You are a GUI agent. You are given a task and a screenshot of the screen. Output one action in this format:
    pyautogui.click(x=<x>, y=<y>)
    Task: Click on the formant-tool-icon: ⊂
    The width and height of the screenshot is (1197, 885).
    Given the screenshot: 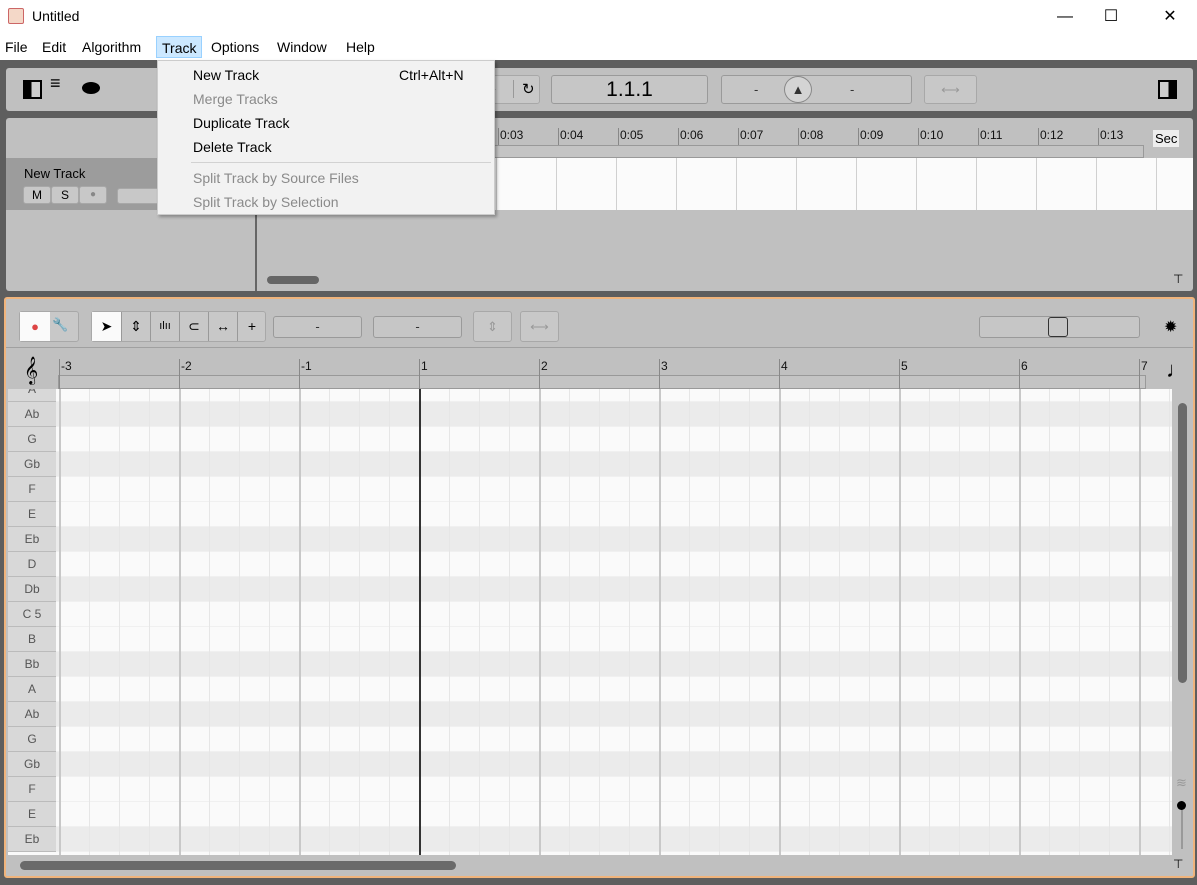 What is the action you would take?
    pyautogui.click(x=193, y=326)
    